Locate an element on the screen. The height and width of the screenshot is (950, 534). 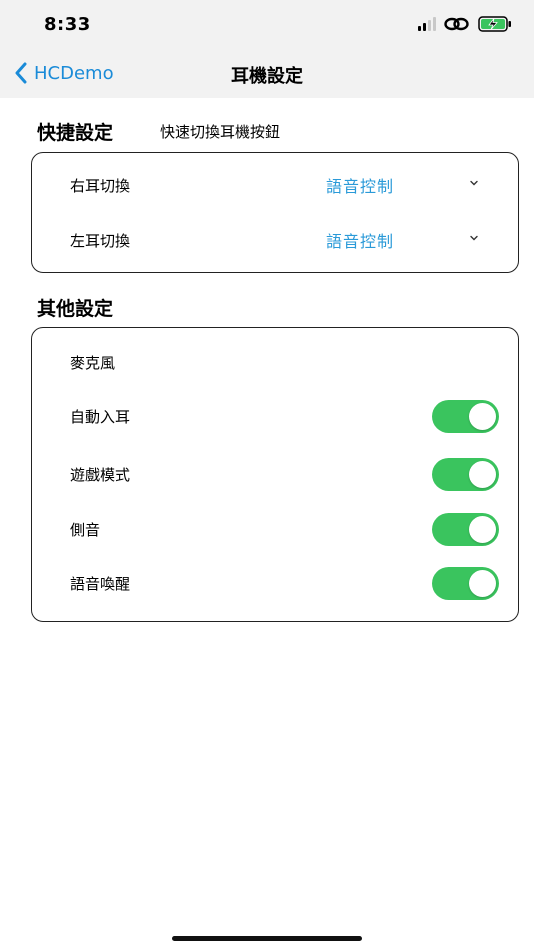
game-mode-label: 遊戲模式 is located at coordinates (100, 474).